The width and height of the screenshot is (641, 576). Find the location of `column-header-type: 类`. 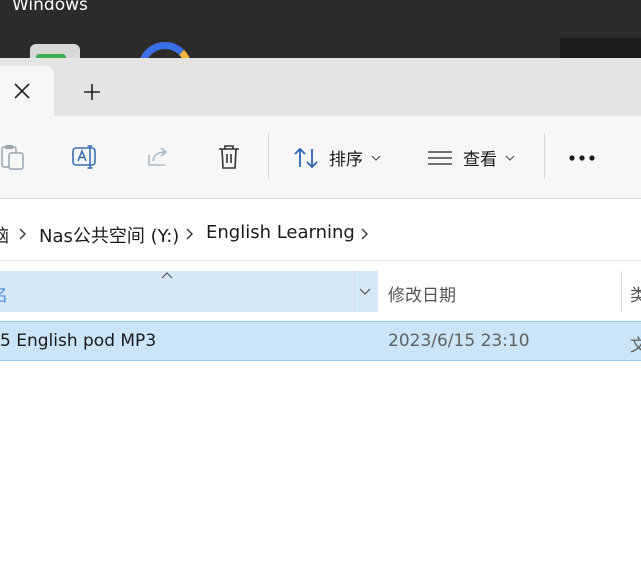

column-header-type: 类 is located at coordinates (635, 293).